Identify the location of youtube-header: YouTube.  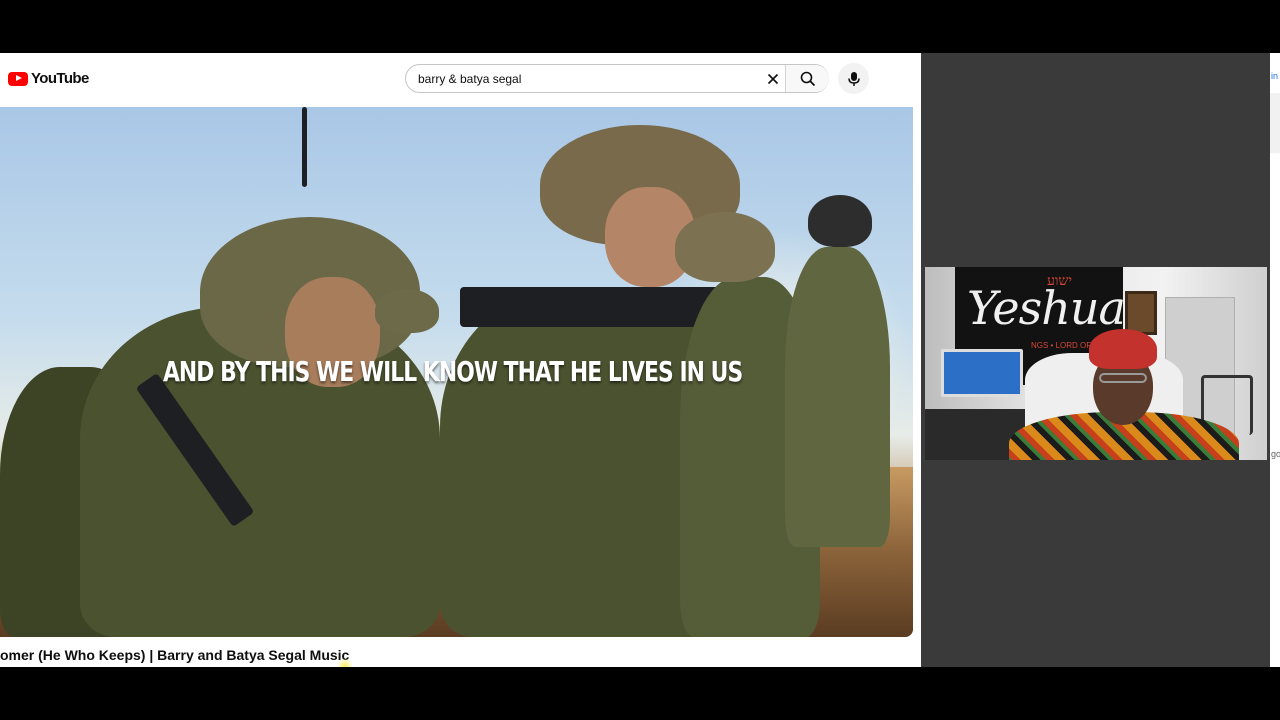
(460, 80).